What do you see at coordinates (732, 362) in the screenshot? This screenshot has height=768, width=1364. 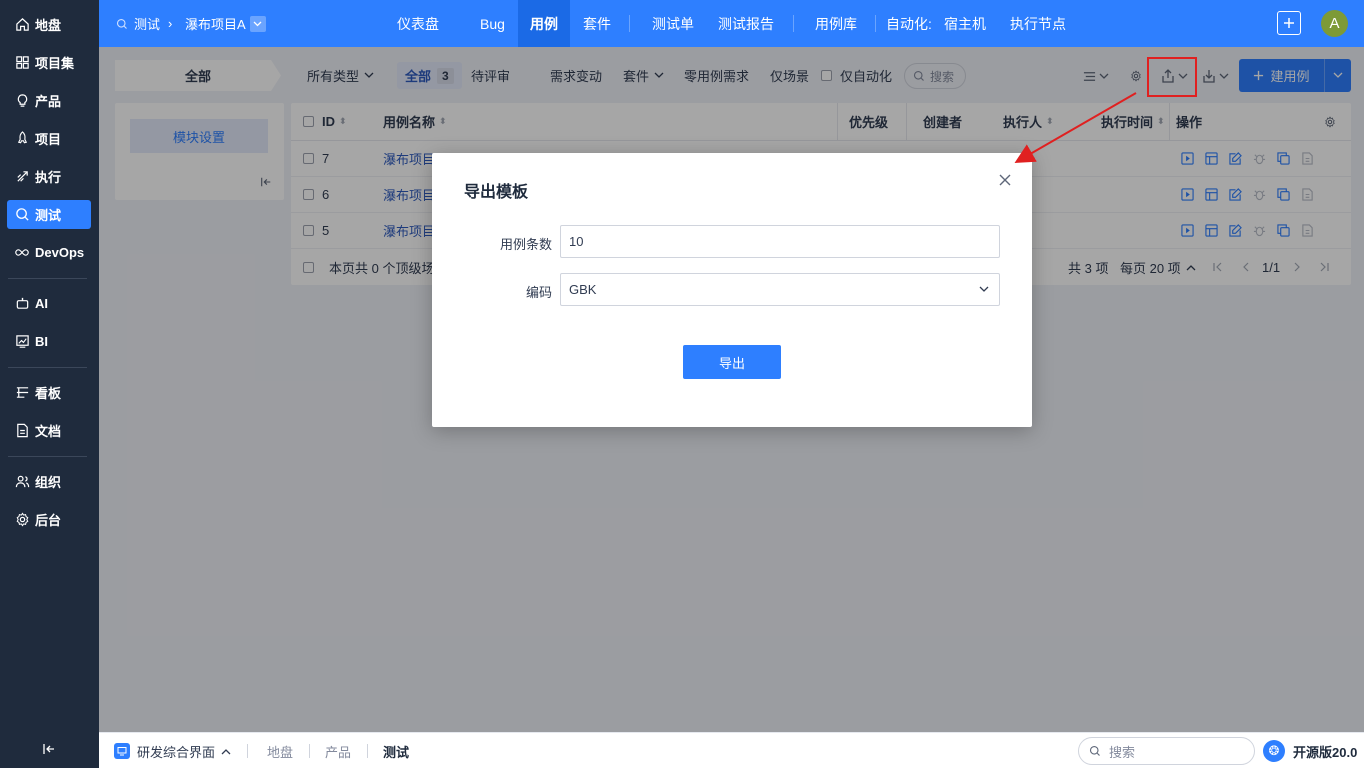 I see `export-button: 导出` at bounding box center [732, 362].